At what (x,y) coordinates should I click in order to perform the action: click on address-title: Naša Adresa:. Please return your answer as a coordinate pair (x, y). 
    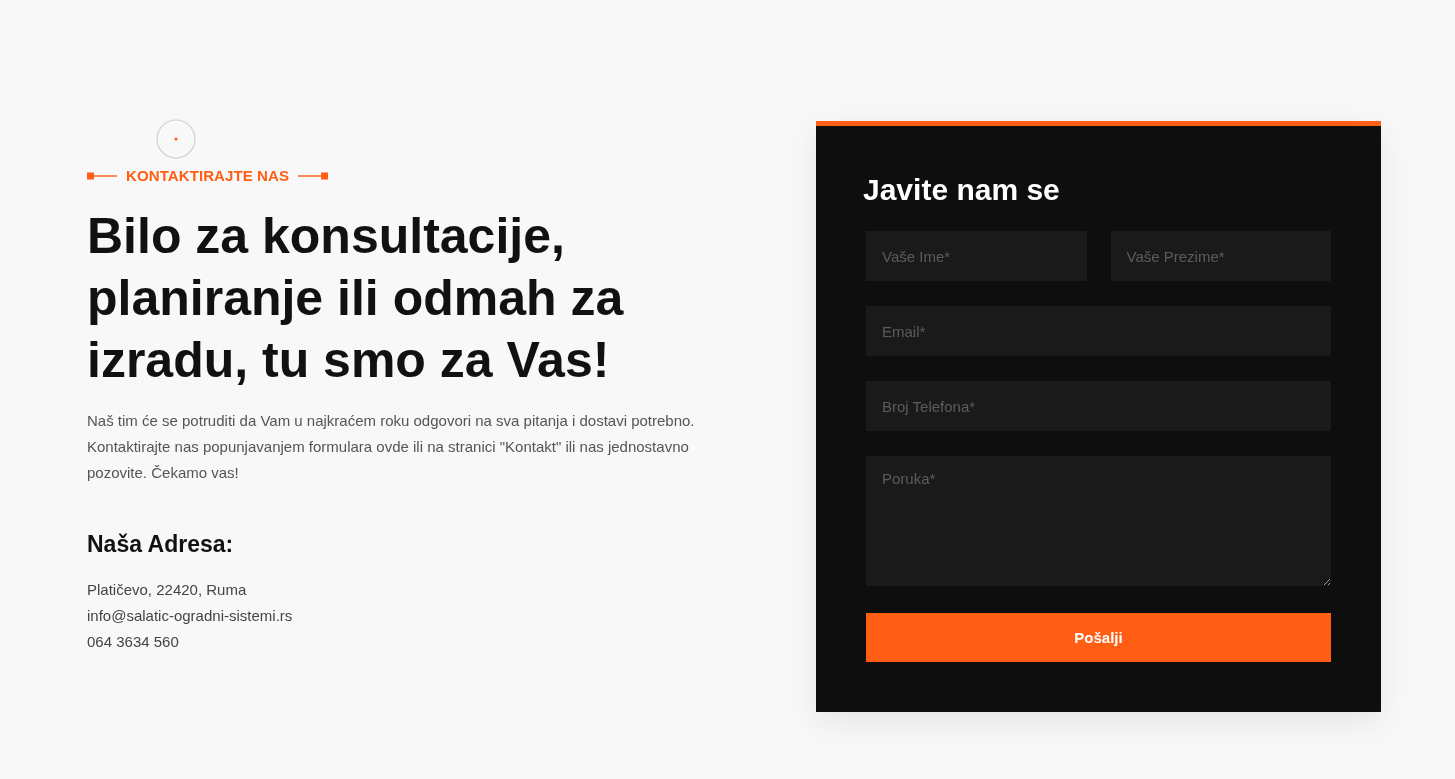
    Looking at the image, I should click on (160, 544).